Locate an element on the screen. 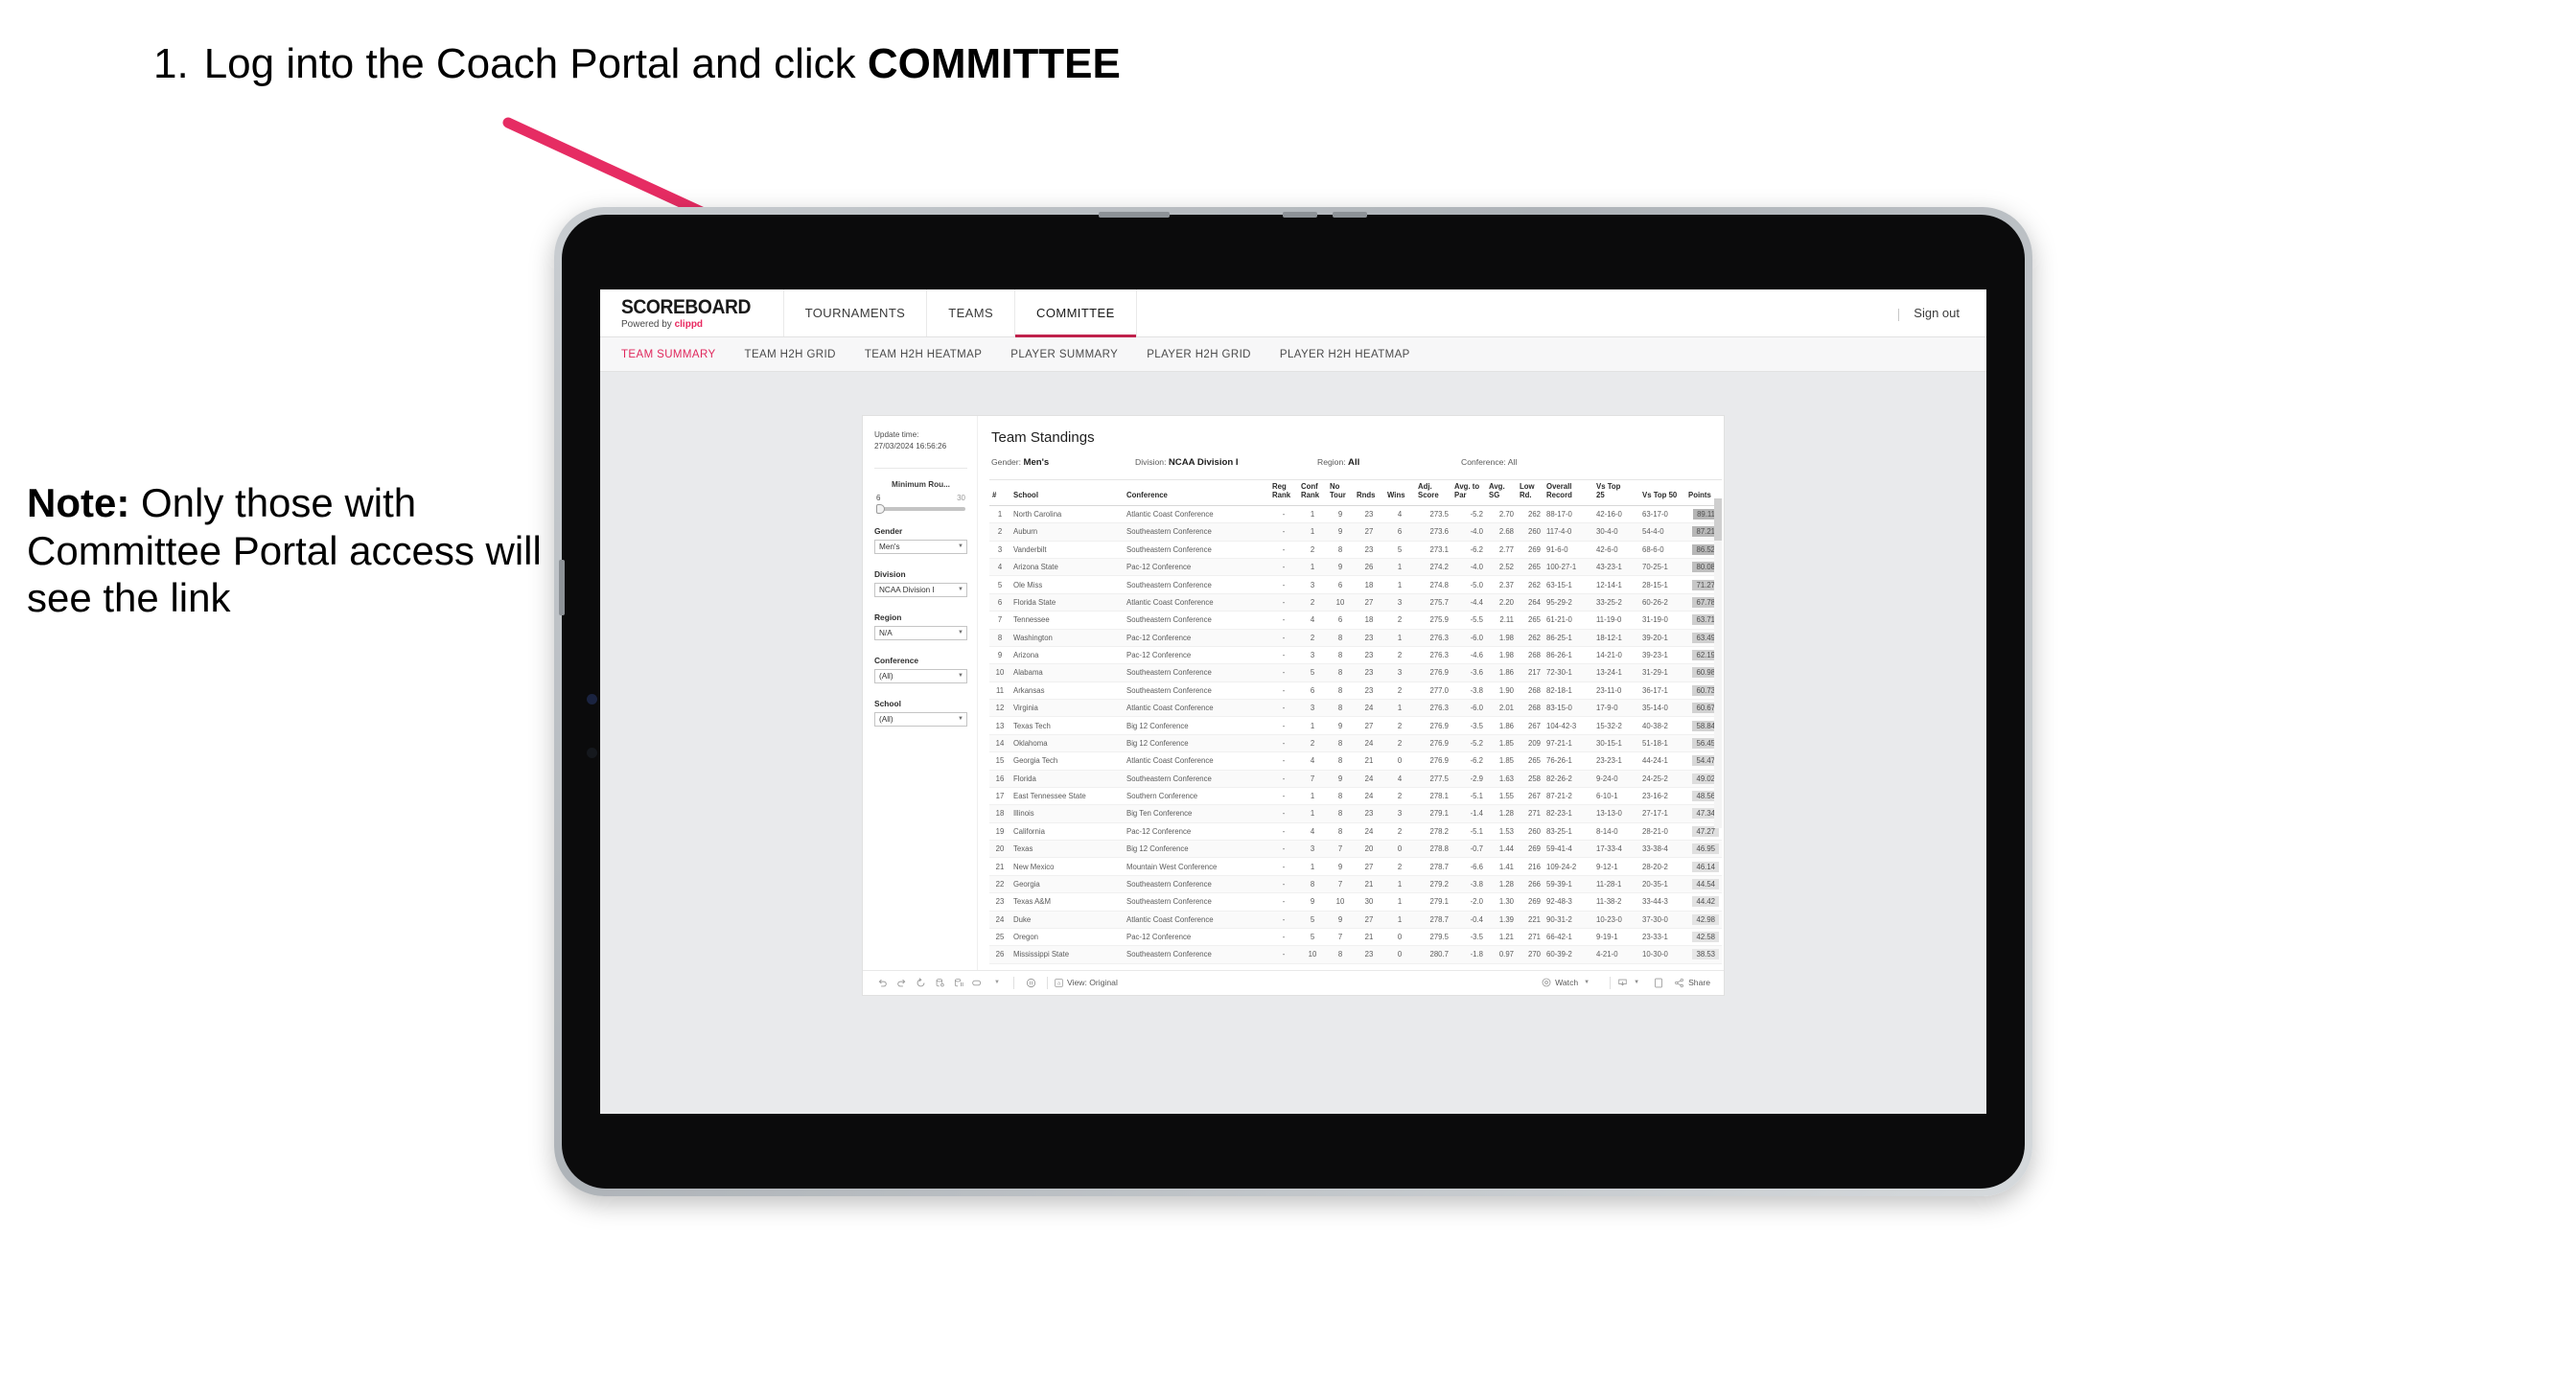 This screenshot has width=2576, height=1386. slider-handle is located at coordinates (881, 509).